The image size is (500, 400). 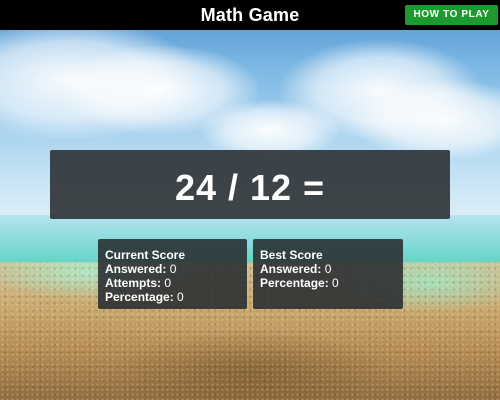 I want to click on best-percentage-value: 0, so click(x=335, y=283).